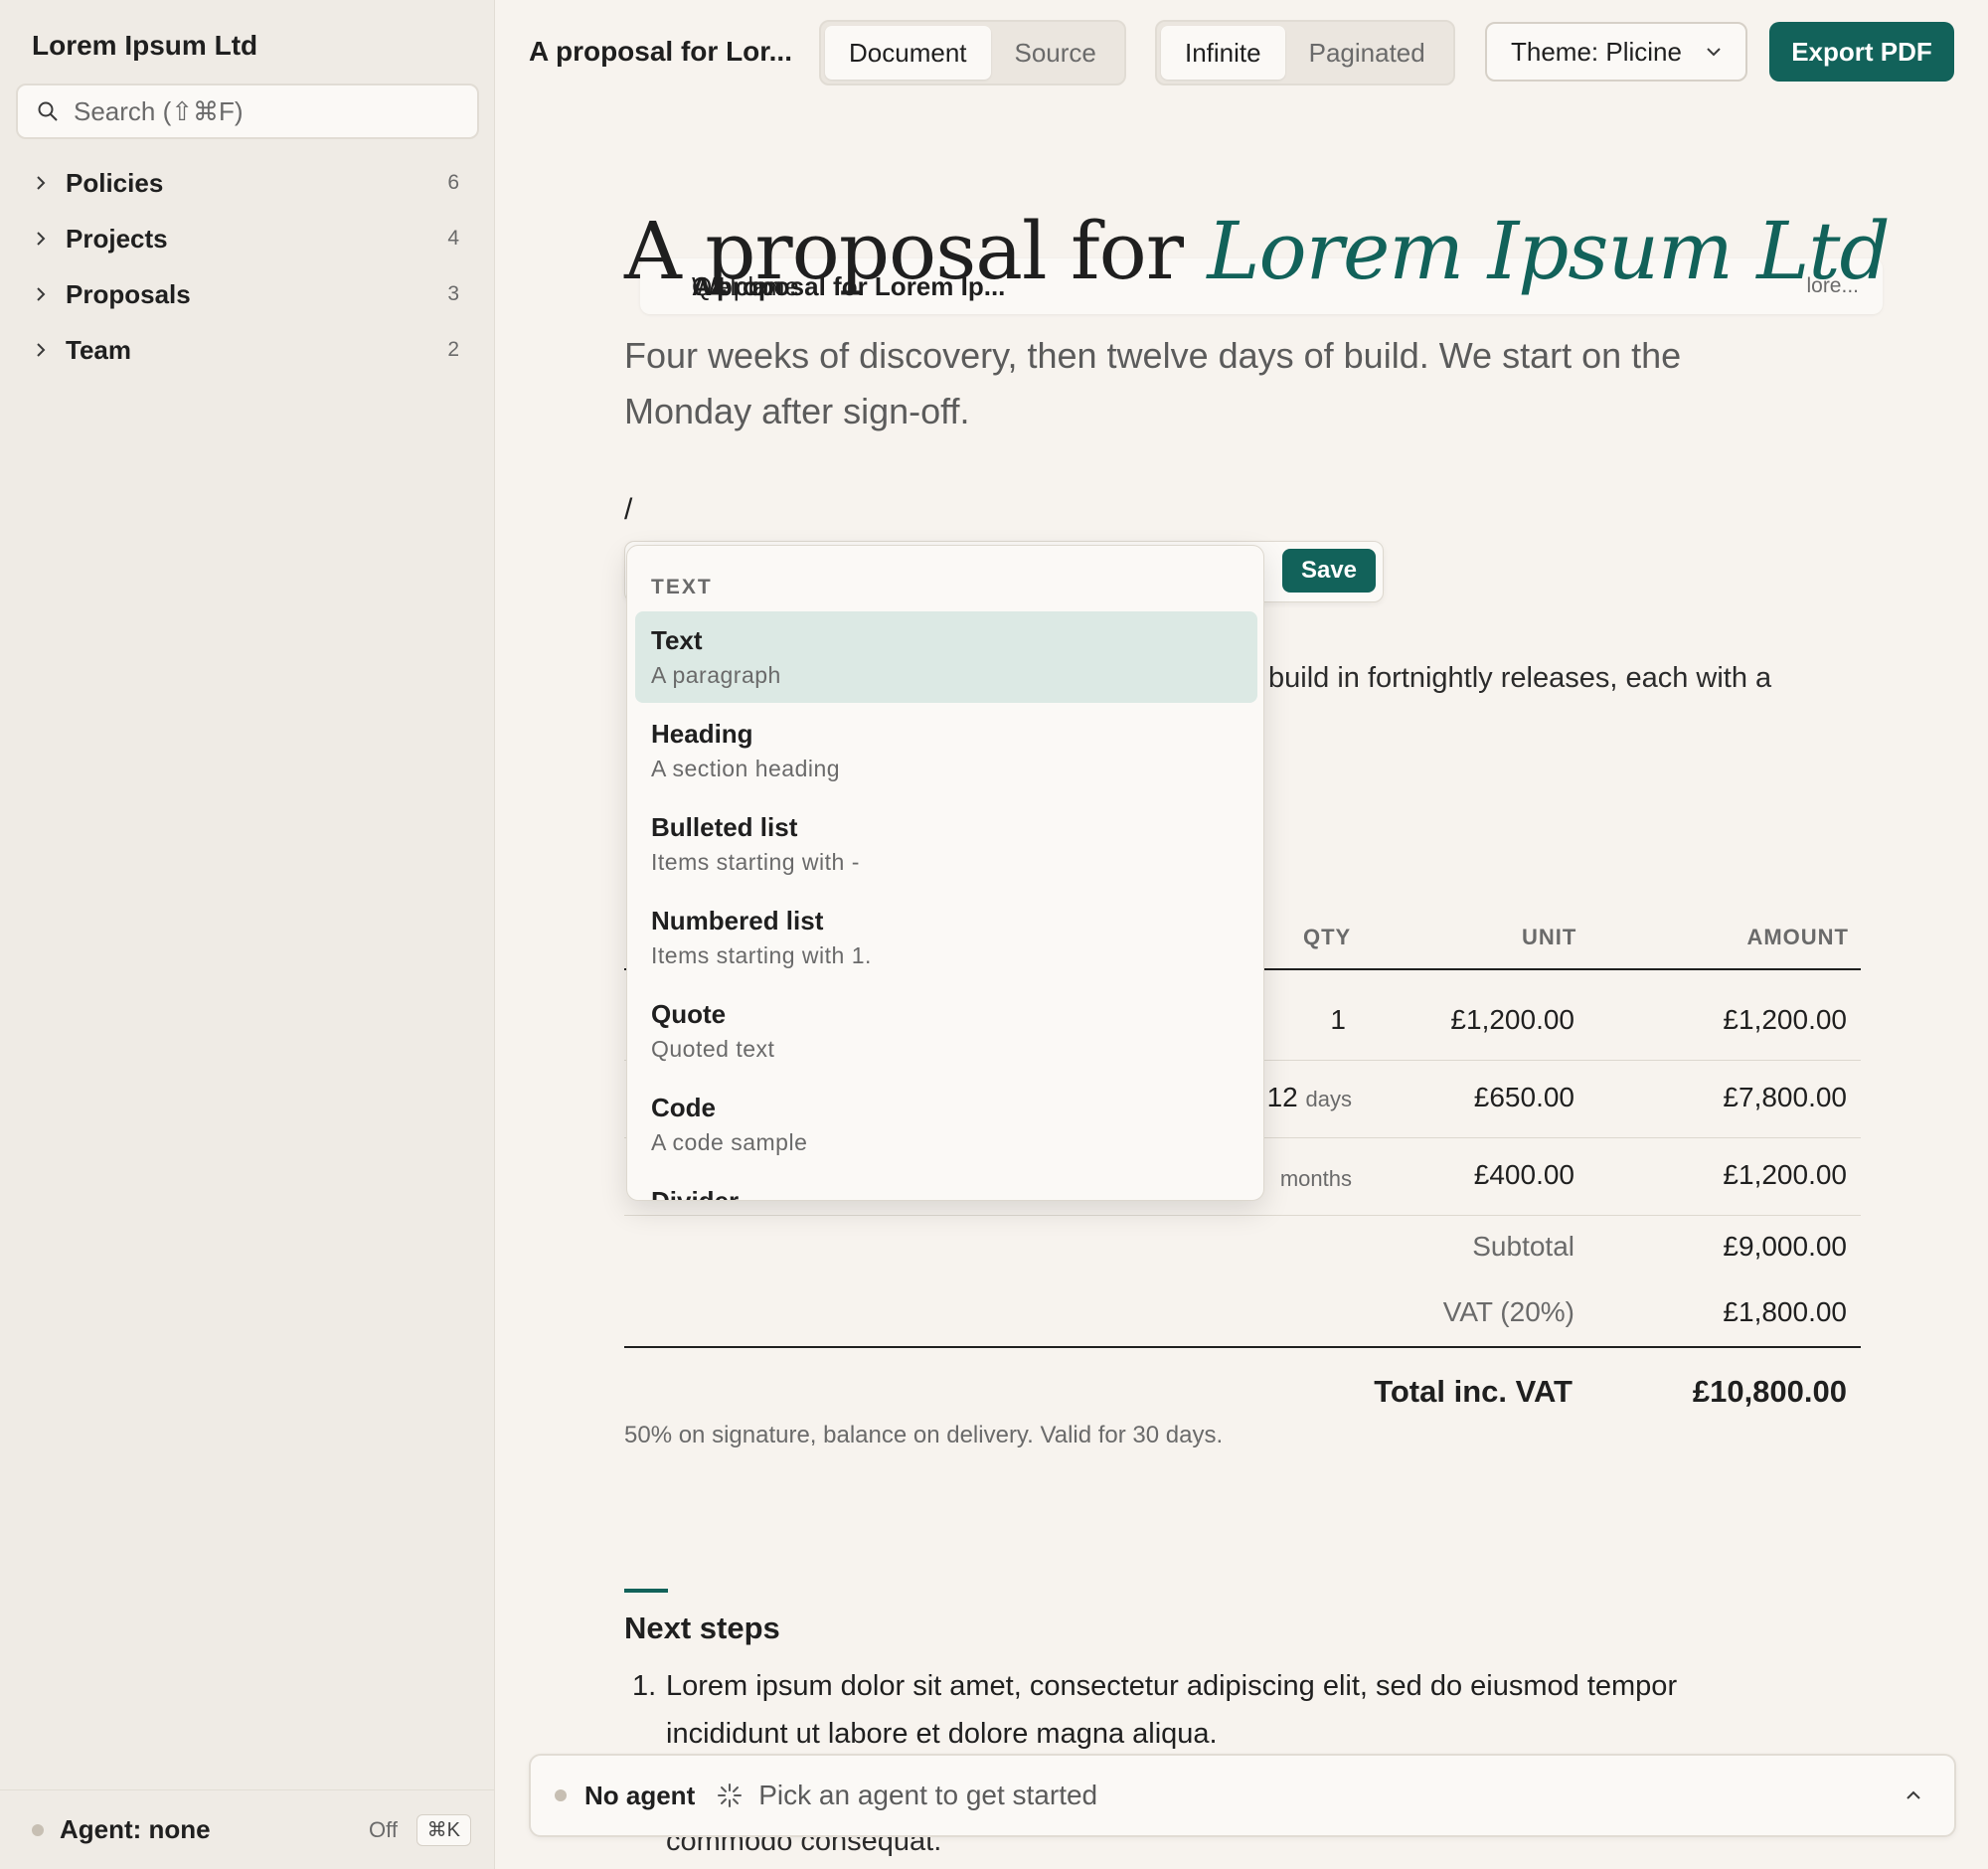  Describe the element at coordinates (1223, 53) in the screenshot. I see `tab-infinite: Infinite` at that location.